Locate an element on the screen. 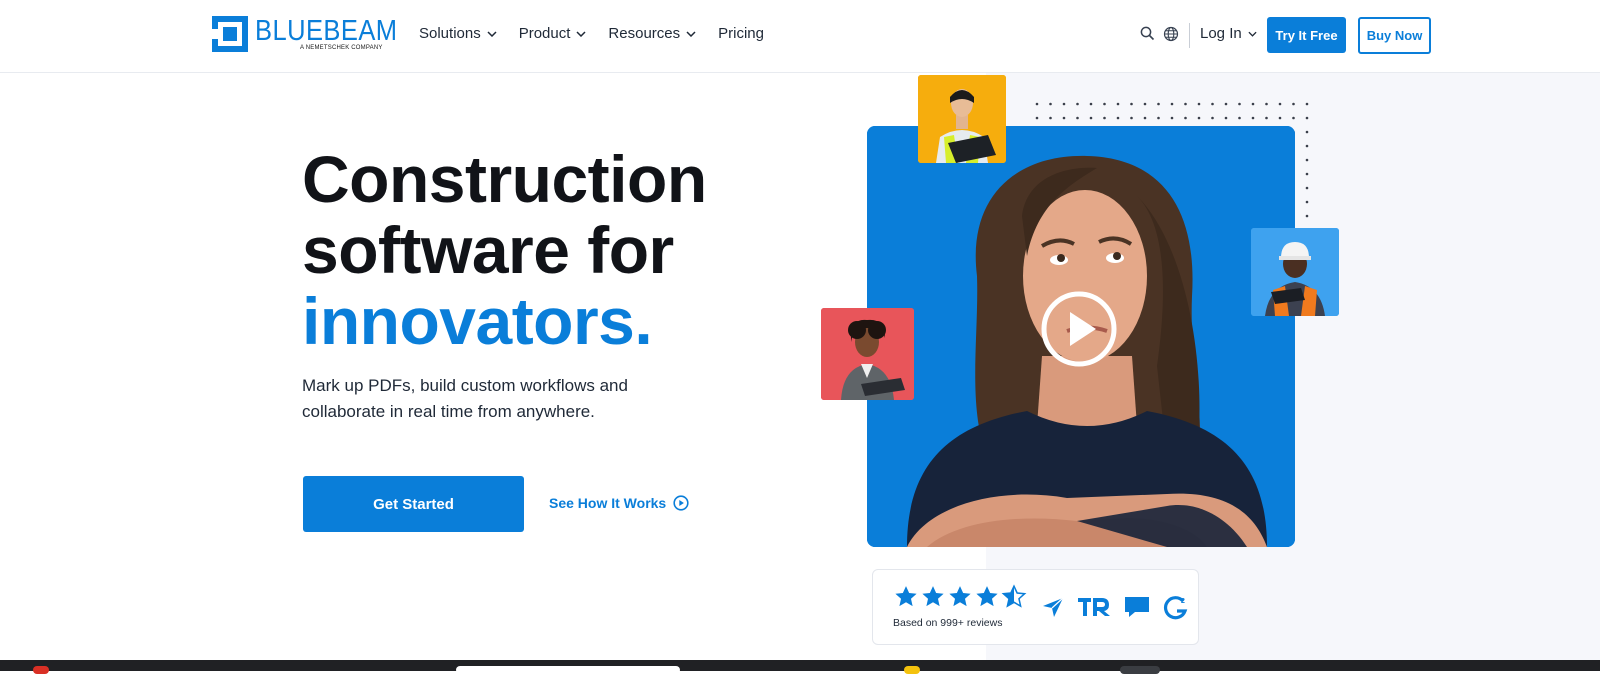 The image size is (1600, 674). reviews-caption: Based on 999+ reviews is located at coordinates (948, 623).